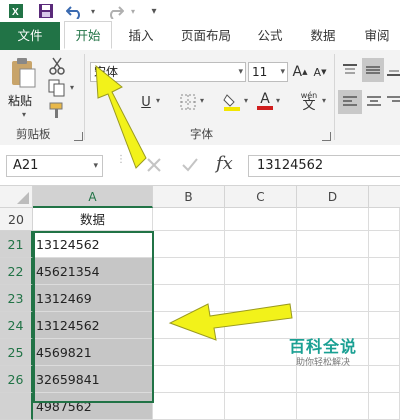 This screenshot has width=400, height=420. What do you see at coordinates (16, 244) in the screenshot?
I see `row-header: 21` at bounding box center [16, 244].